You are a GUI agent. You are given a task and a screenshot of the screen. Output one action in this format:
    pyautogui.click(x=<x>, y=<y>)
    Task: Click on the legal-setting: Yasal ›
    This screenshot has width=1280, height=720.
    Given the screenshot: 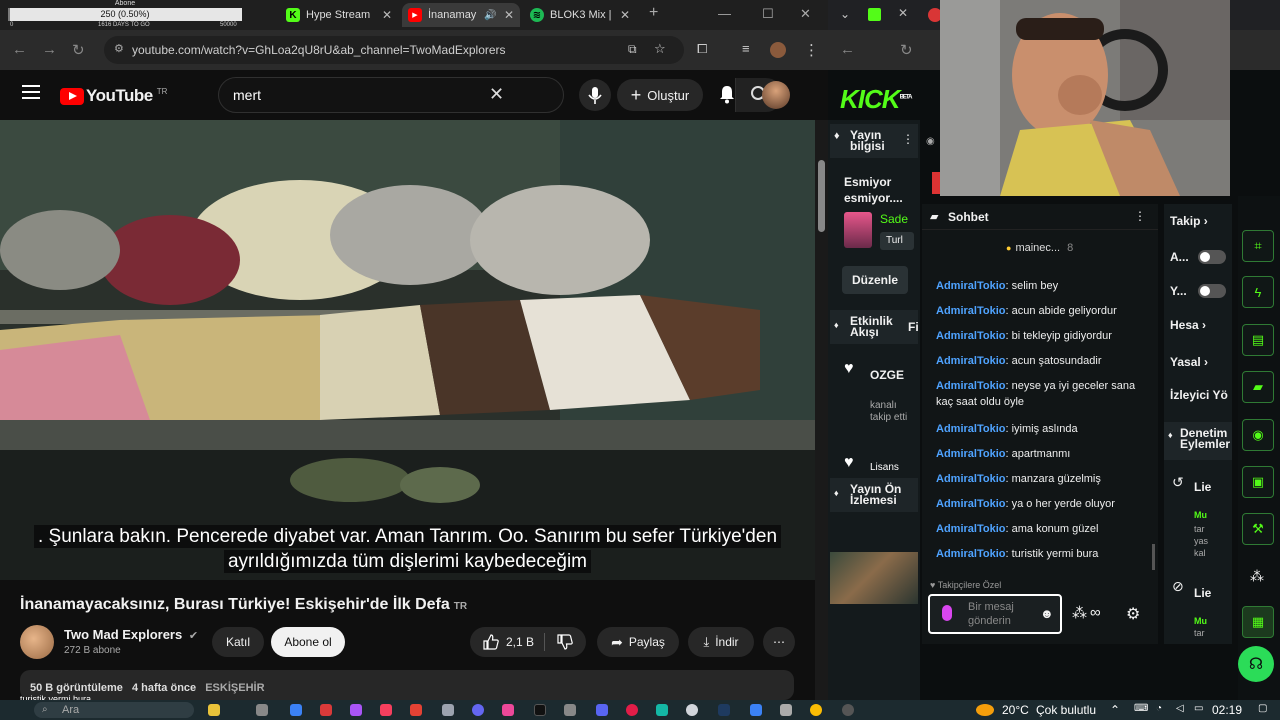 What is the action you would take?
    pyautogui.click(x=1189, y=362)
    